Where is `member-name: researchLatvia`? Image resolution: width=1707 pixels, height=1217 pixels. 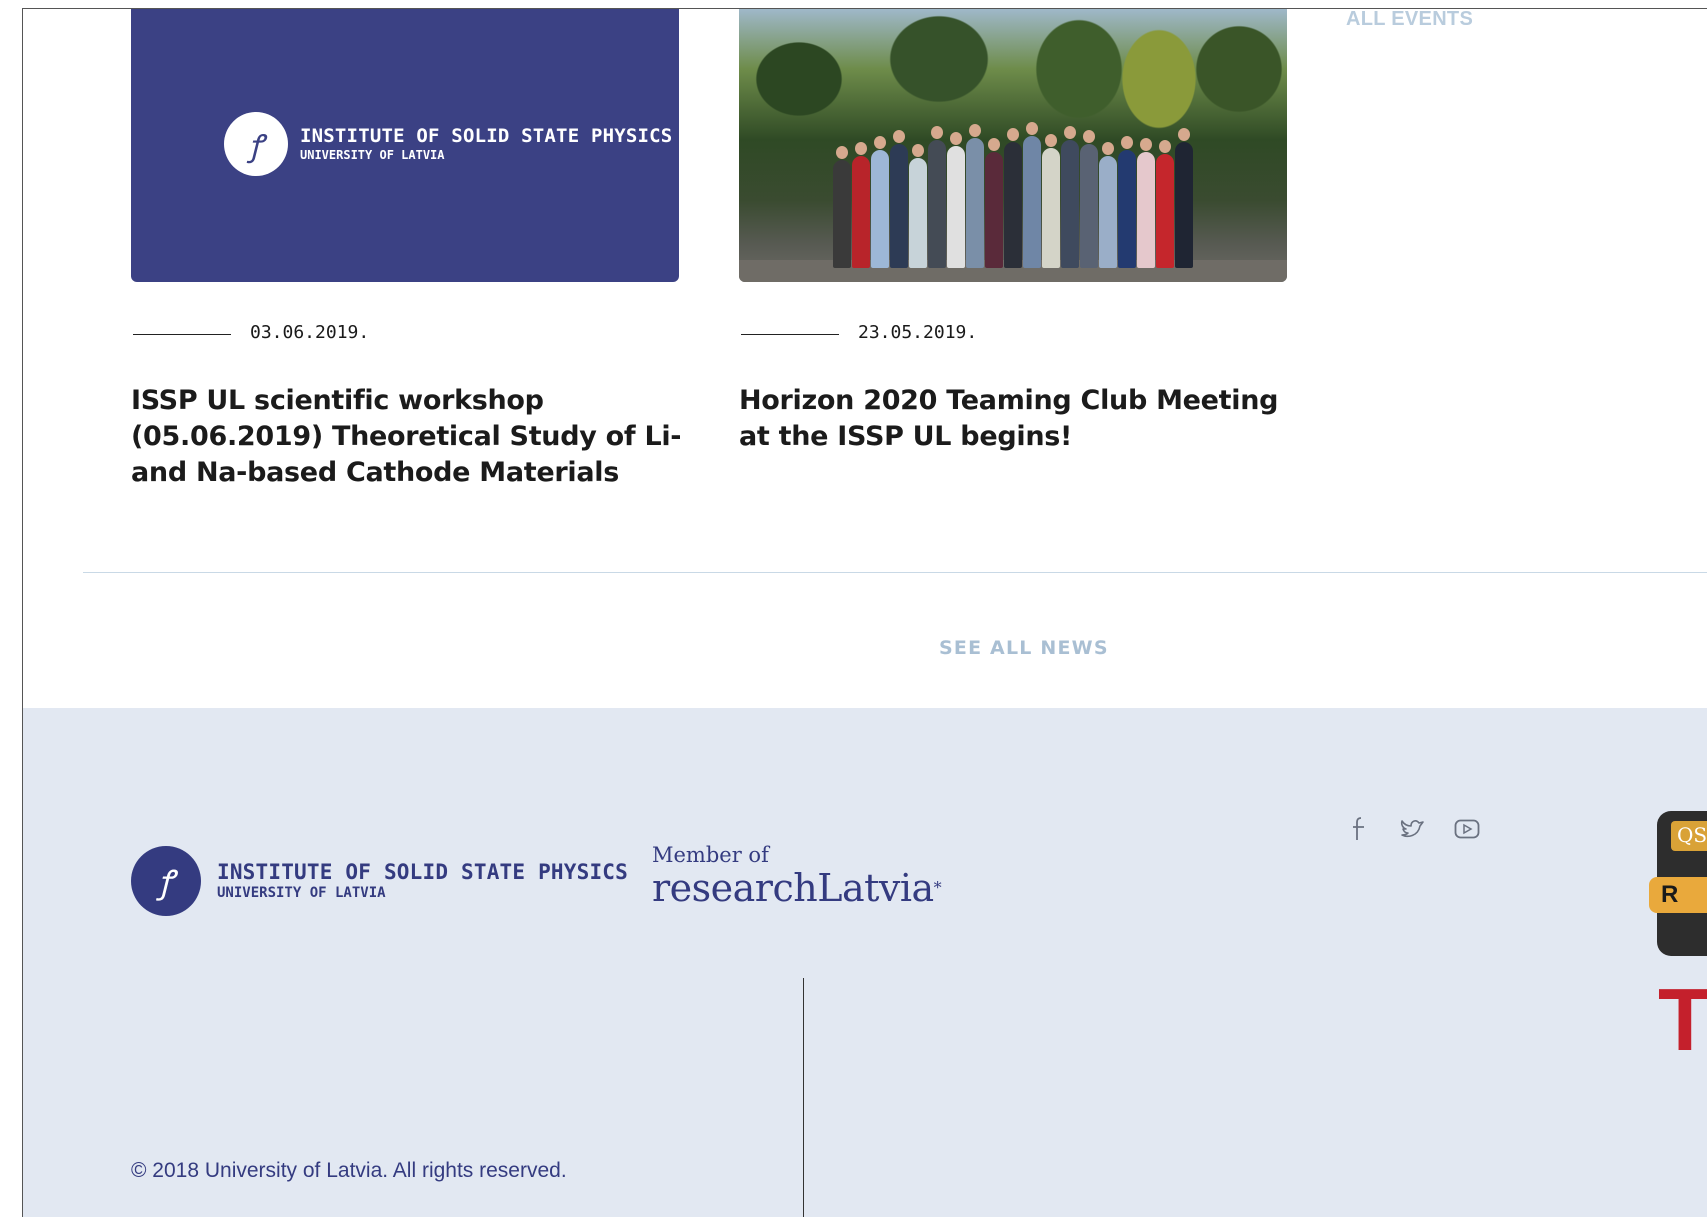 member-name: researchLatvia is located at coordinates (793, 888).